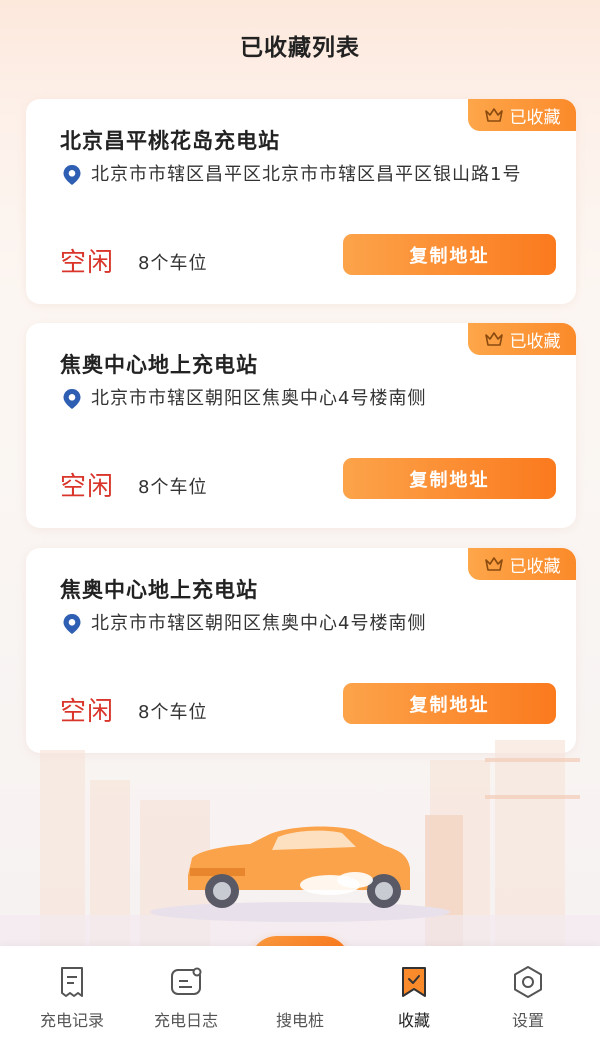  What do you see at coordinates (186, 981) in the screenshot?
I see `log-icon` at bounding box center [186, 981].